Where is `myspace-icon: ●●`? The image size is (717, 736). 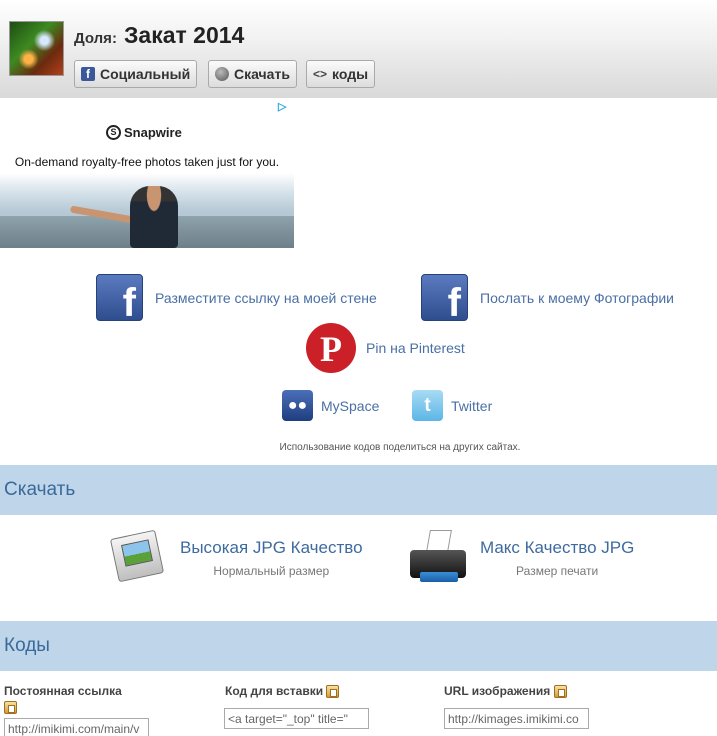
myspace-icon: ●● is located at coordinates (297, 405).